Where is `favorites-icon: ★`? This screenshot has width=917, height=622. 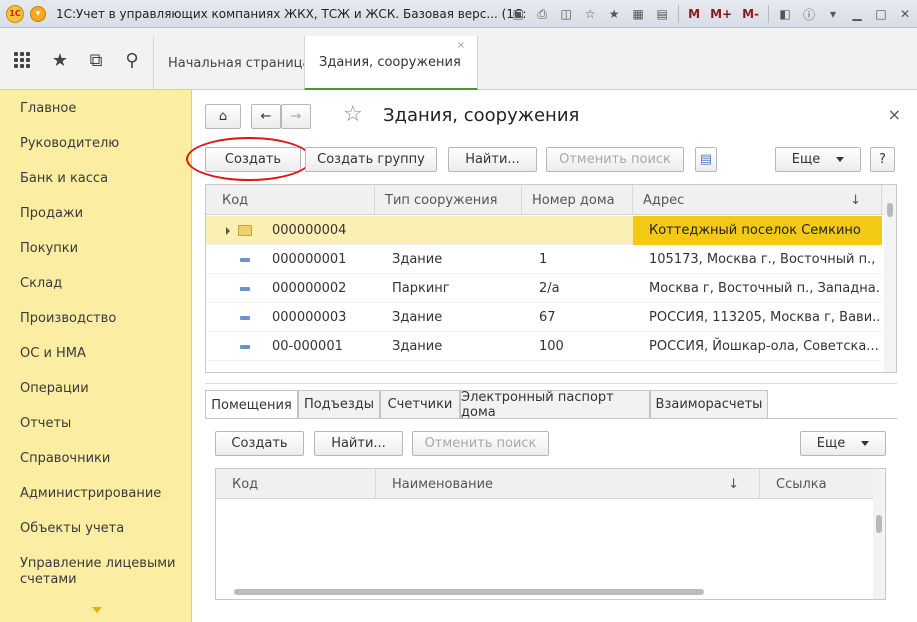 favorites-icon: ★ is located at coordinates (614, 14).